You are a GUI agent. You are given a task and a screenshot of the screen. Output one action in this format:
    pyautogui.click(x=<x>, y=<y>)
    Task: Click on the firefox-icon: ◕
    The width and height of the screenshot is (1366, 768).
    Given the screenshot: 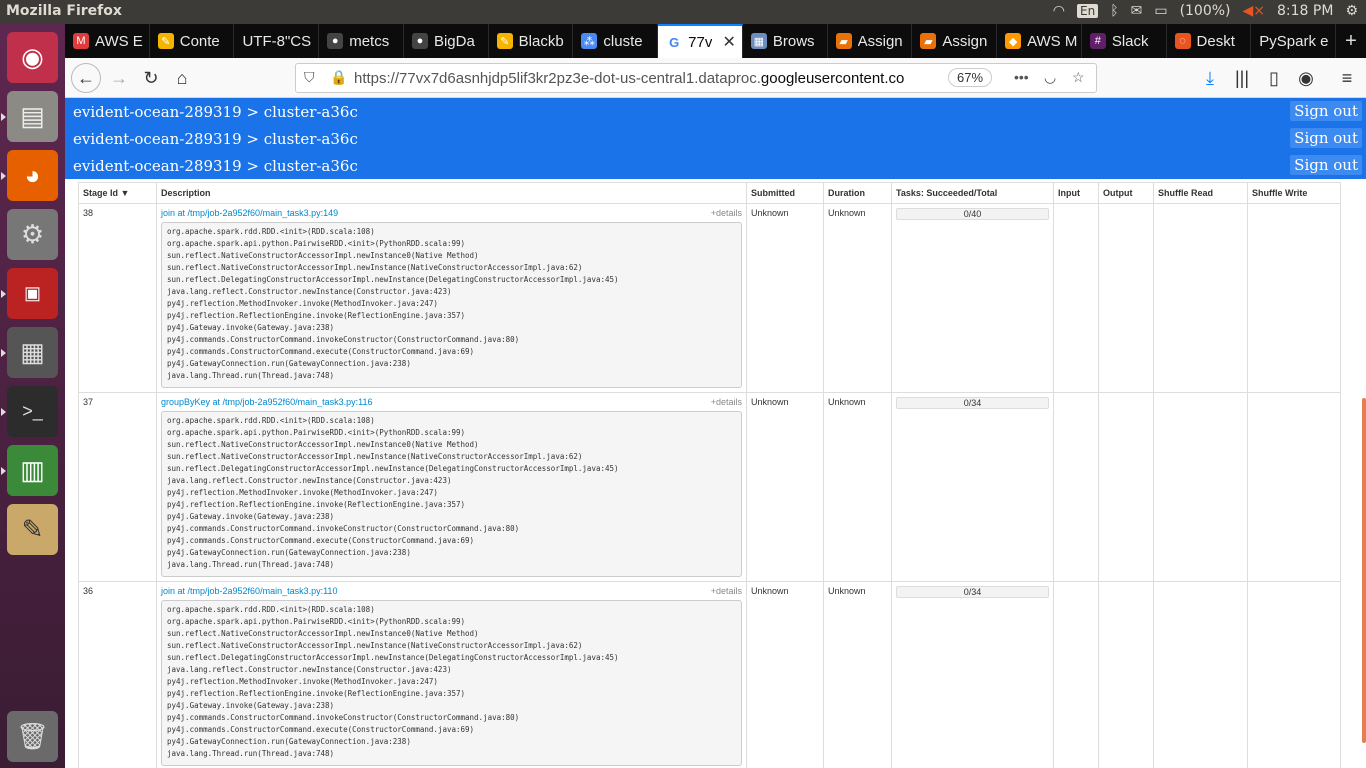 What is the action you would take?
    pyautogui.click(x=29, y=175)
    